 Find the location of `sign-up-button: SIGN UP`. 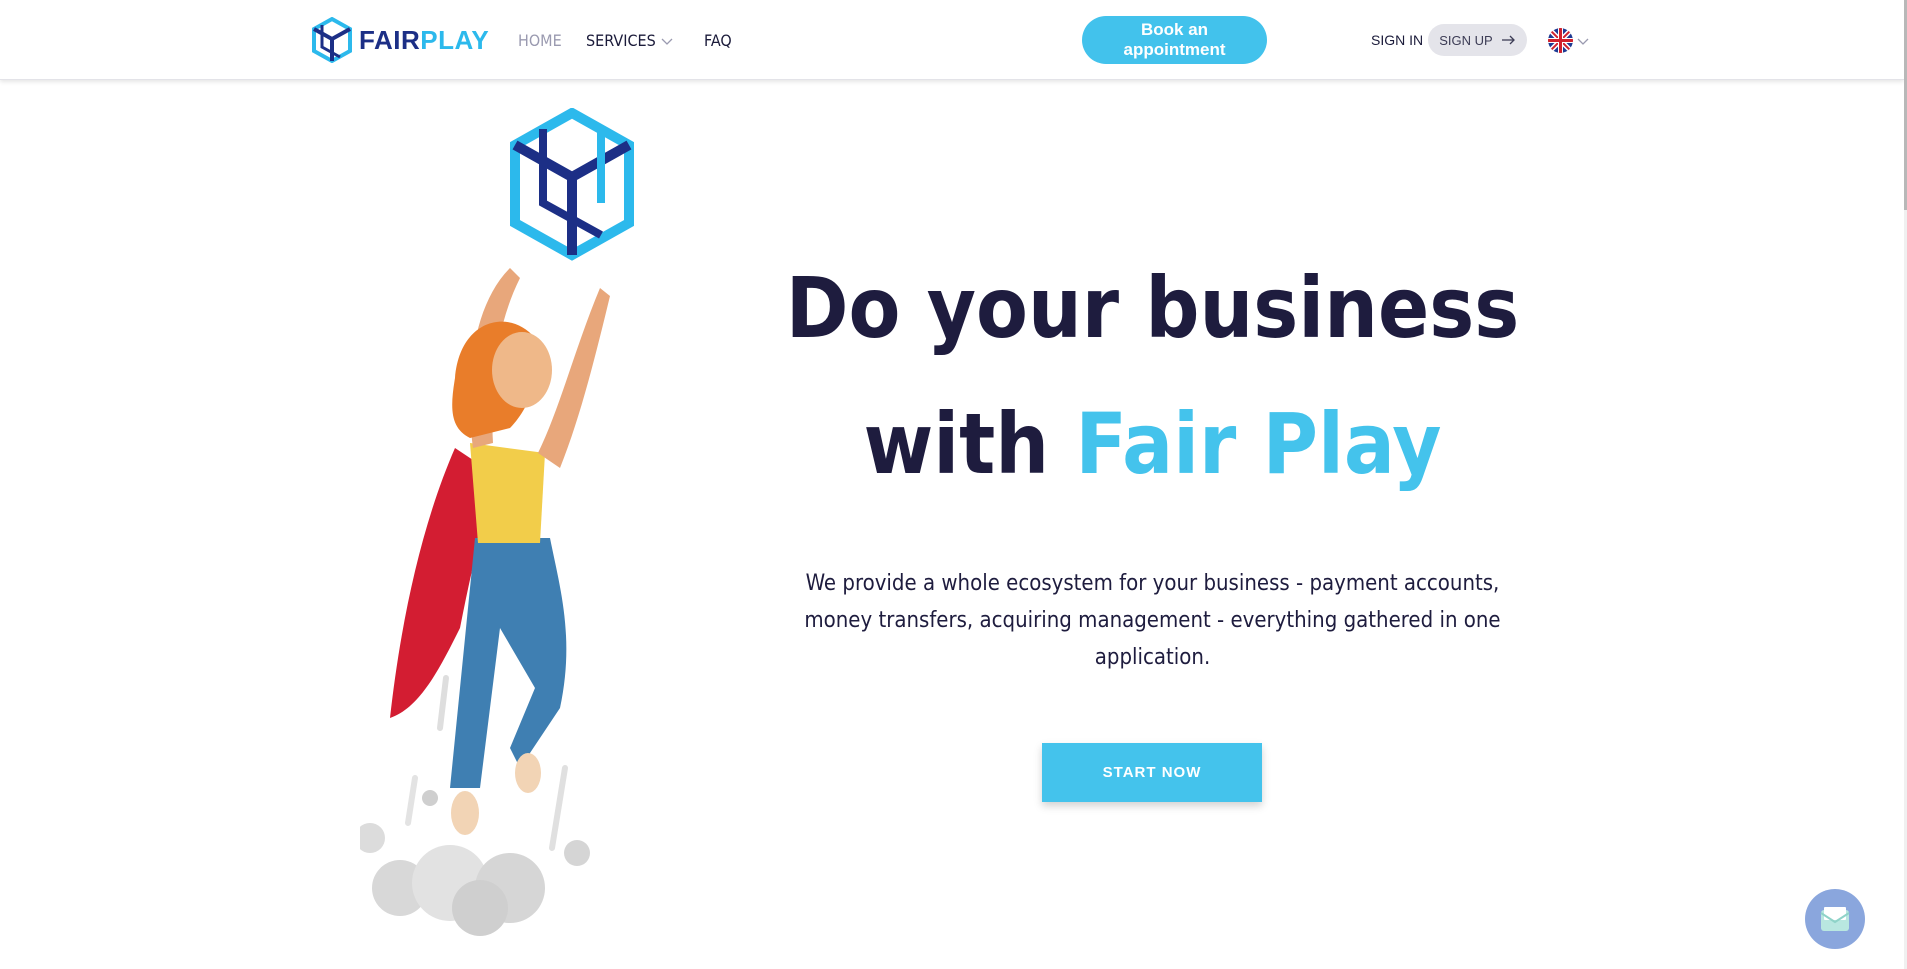

sign-up-button: SIGN UP is located at coordinates (1477, 40).